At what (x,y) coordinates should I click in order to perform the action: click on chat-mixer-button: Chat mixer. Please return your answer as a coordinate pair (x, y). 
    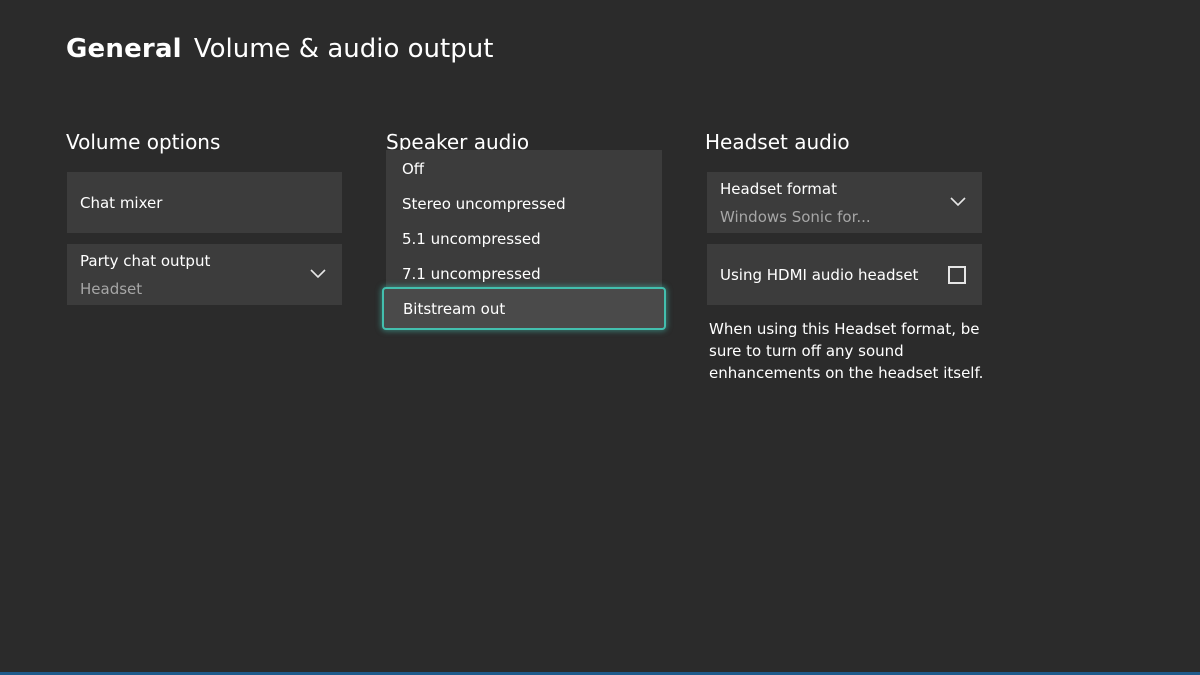
    Looking at the image, I should click on (204, 202).